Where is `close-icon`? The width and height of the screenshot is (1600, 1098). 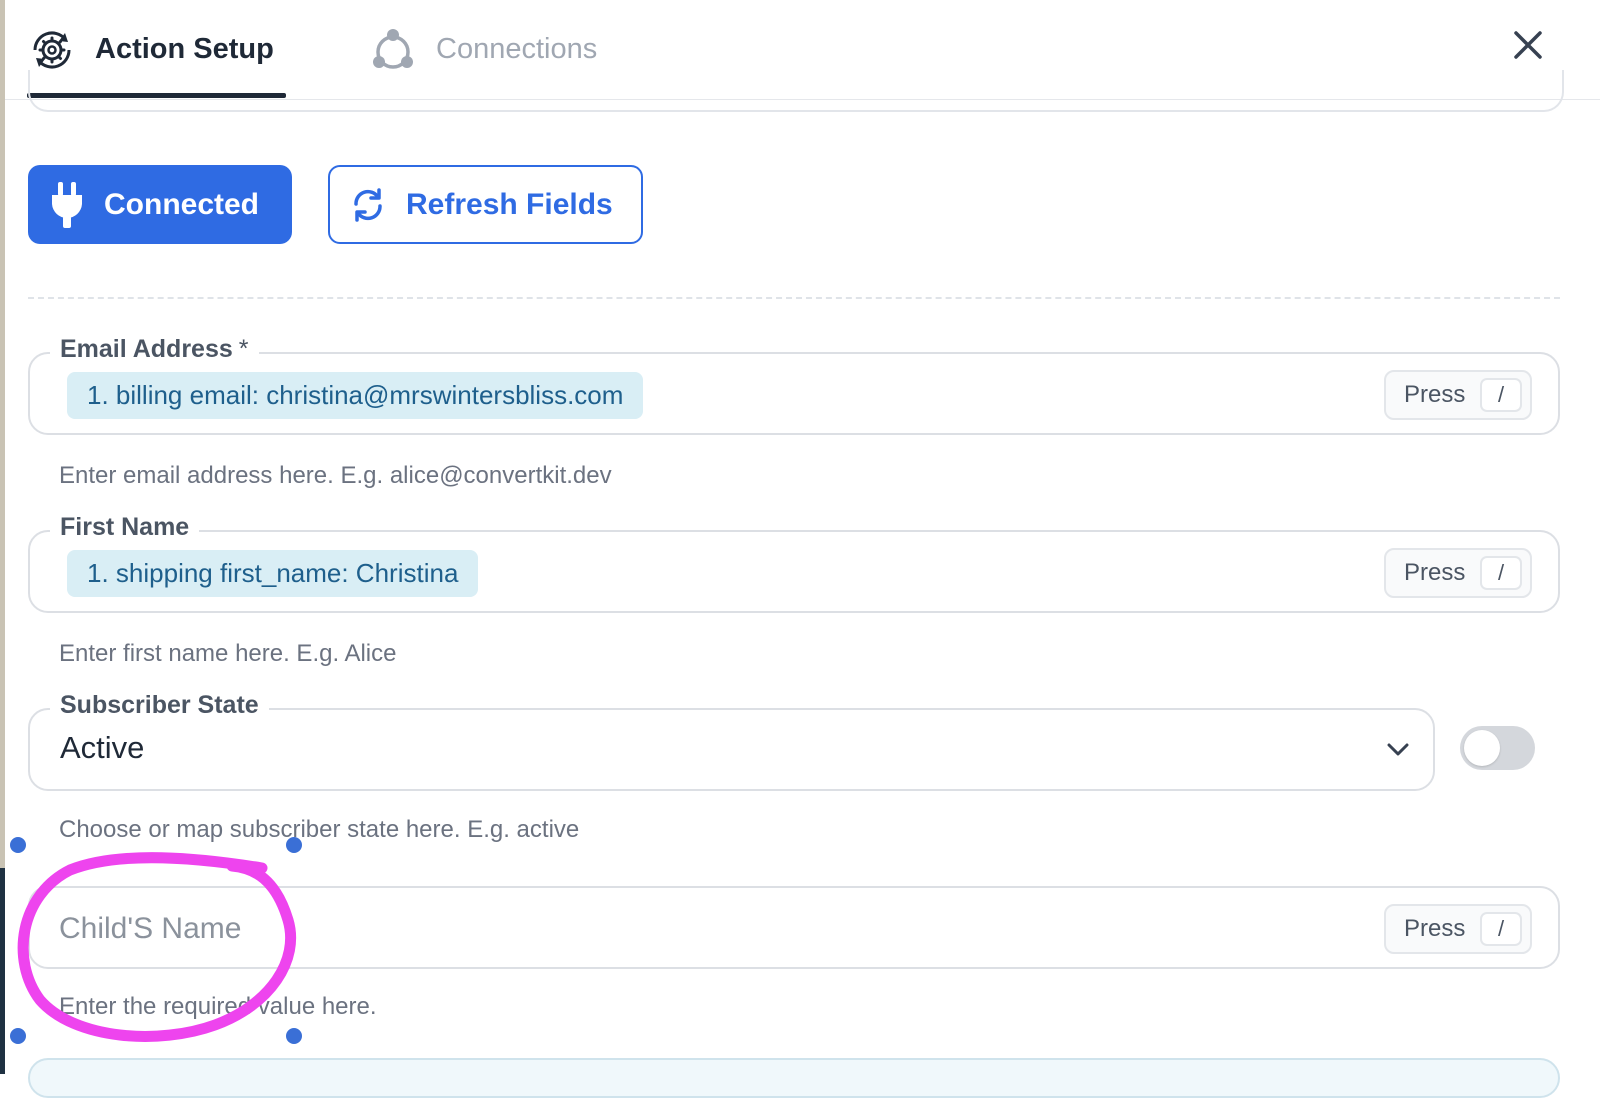 close-icon is located at coordinates (1528, 45).